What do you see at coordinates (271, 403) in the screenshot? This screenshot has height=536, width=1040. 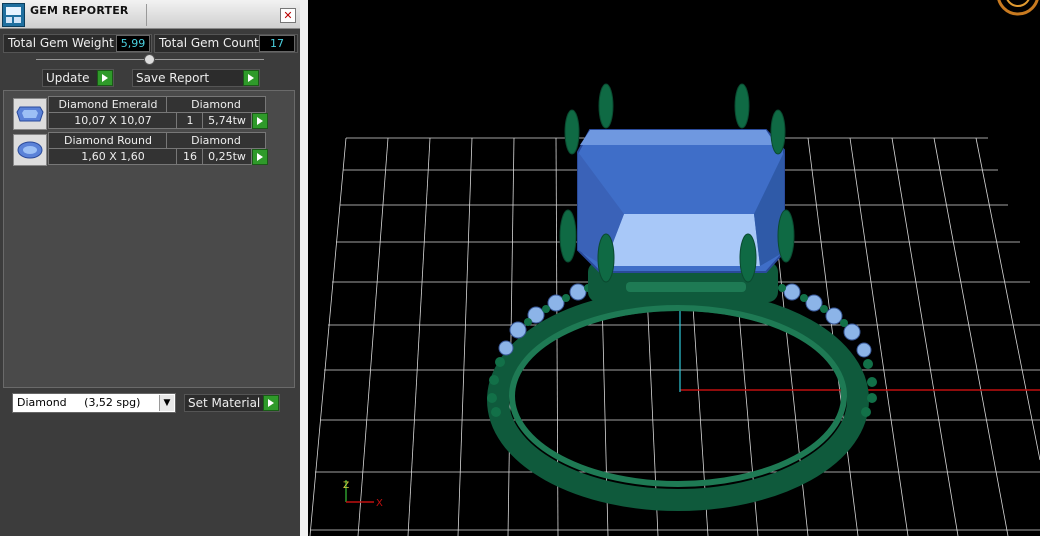 I see `set-material-go-icon` at bounding box center [271, 403].